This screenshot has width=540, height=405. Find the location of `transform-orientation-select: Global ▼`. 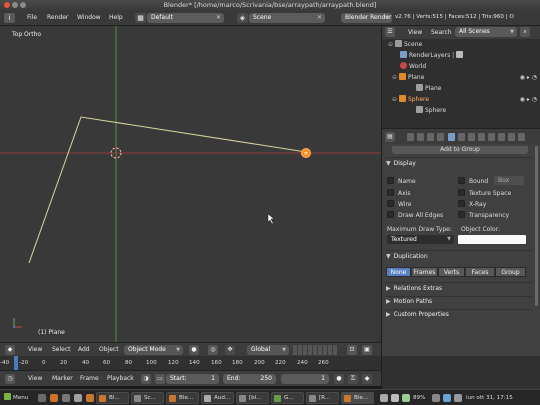

transform-orientation-select: Global ▼ is located at coordinates (268, 350).